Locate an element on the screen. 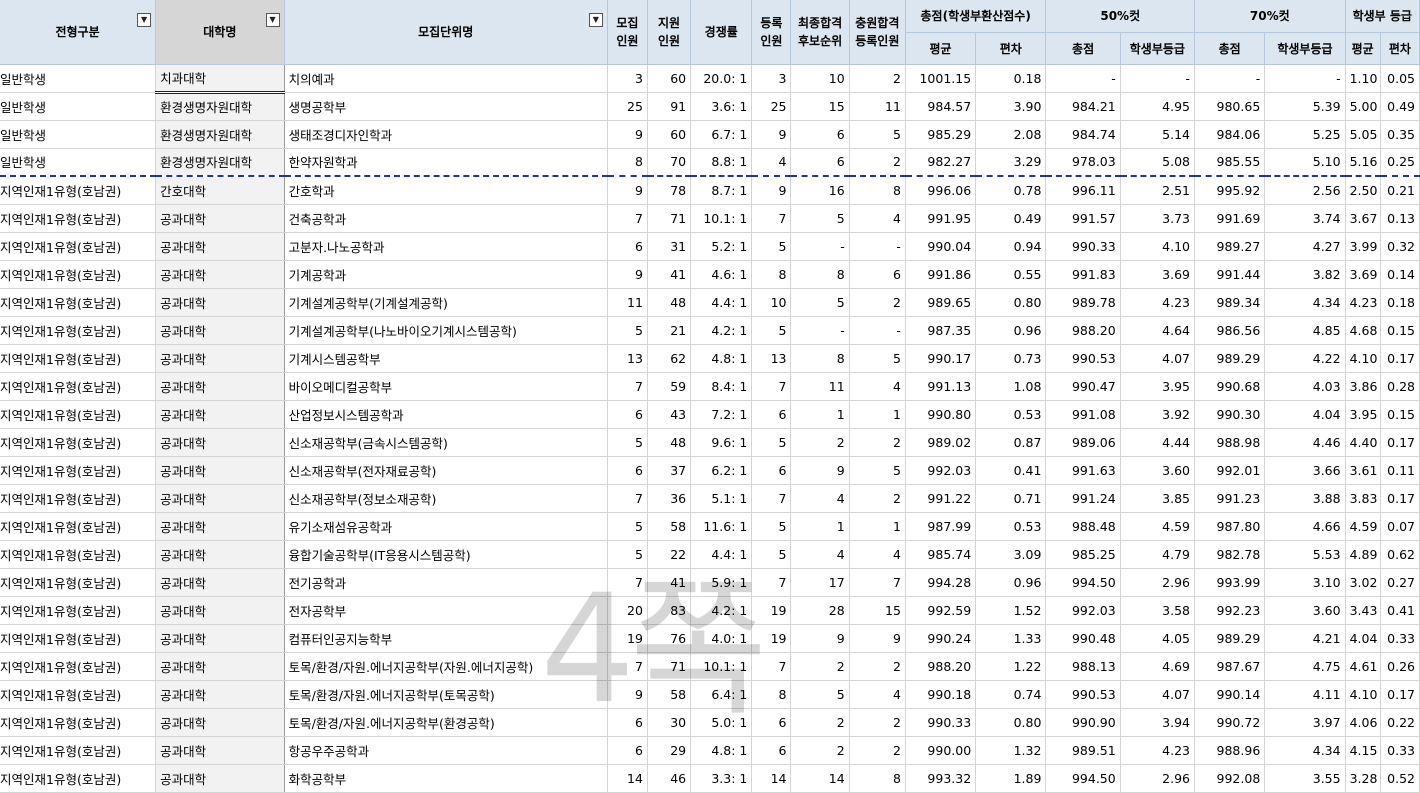 The image size is (1420, 793). table-cell: 11.6: 1 is located at coordinates (721, 526).